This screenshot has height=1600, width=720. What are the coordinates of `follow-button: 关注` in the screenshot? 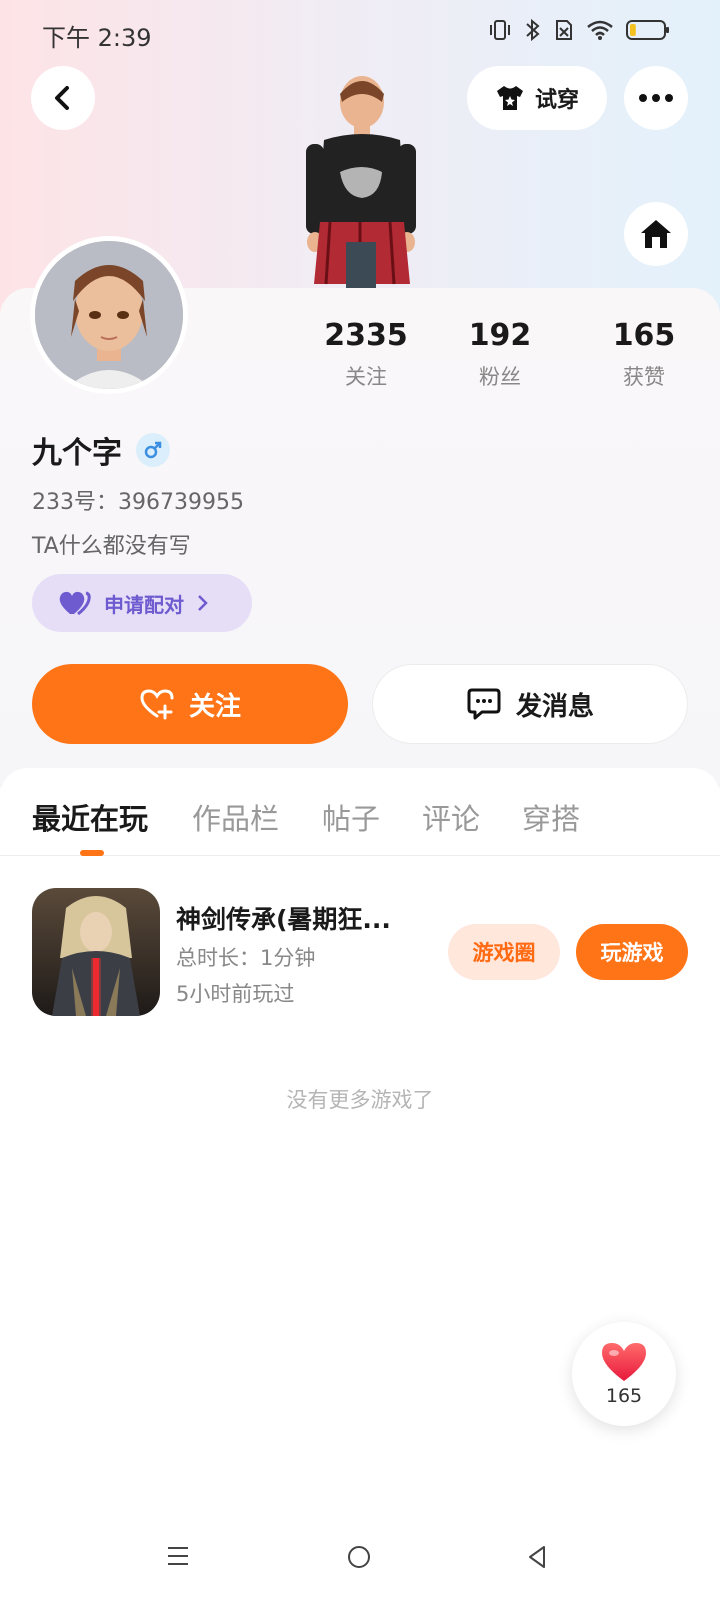 It's located at (190, 704).